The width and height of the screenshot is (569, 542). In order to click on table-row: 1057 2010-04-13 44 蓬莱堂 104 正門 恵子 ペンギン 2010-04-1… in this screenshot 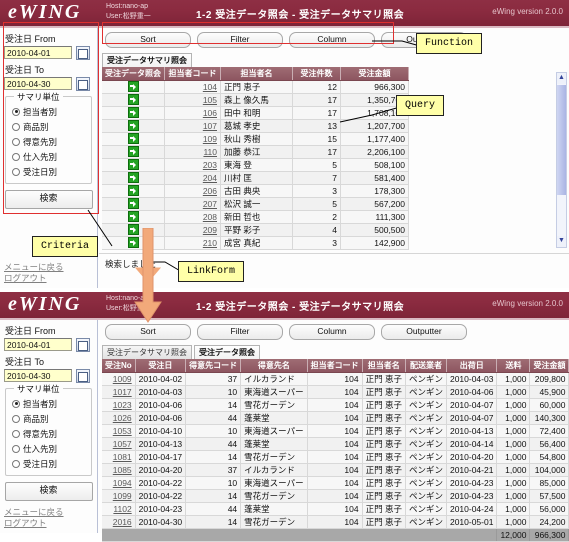, I will do `click(335, 444)`.